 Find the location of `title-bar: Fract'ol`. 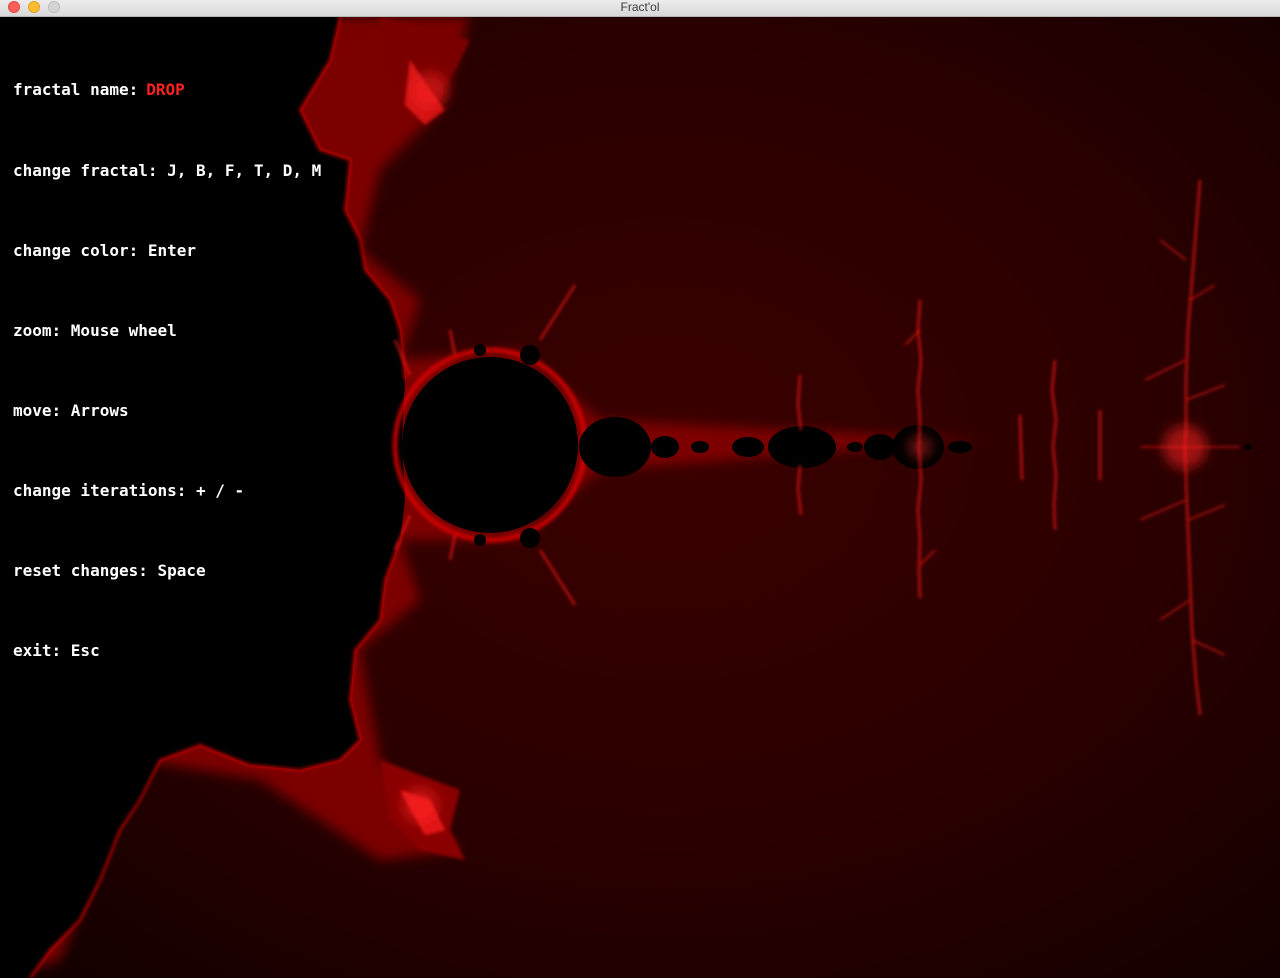

title-bar: Fract'ol is located at coordinates (640, 8).